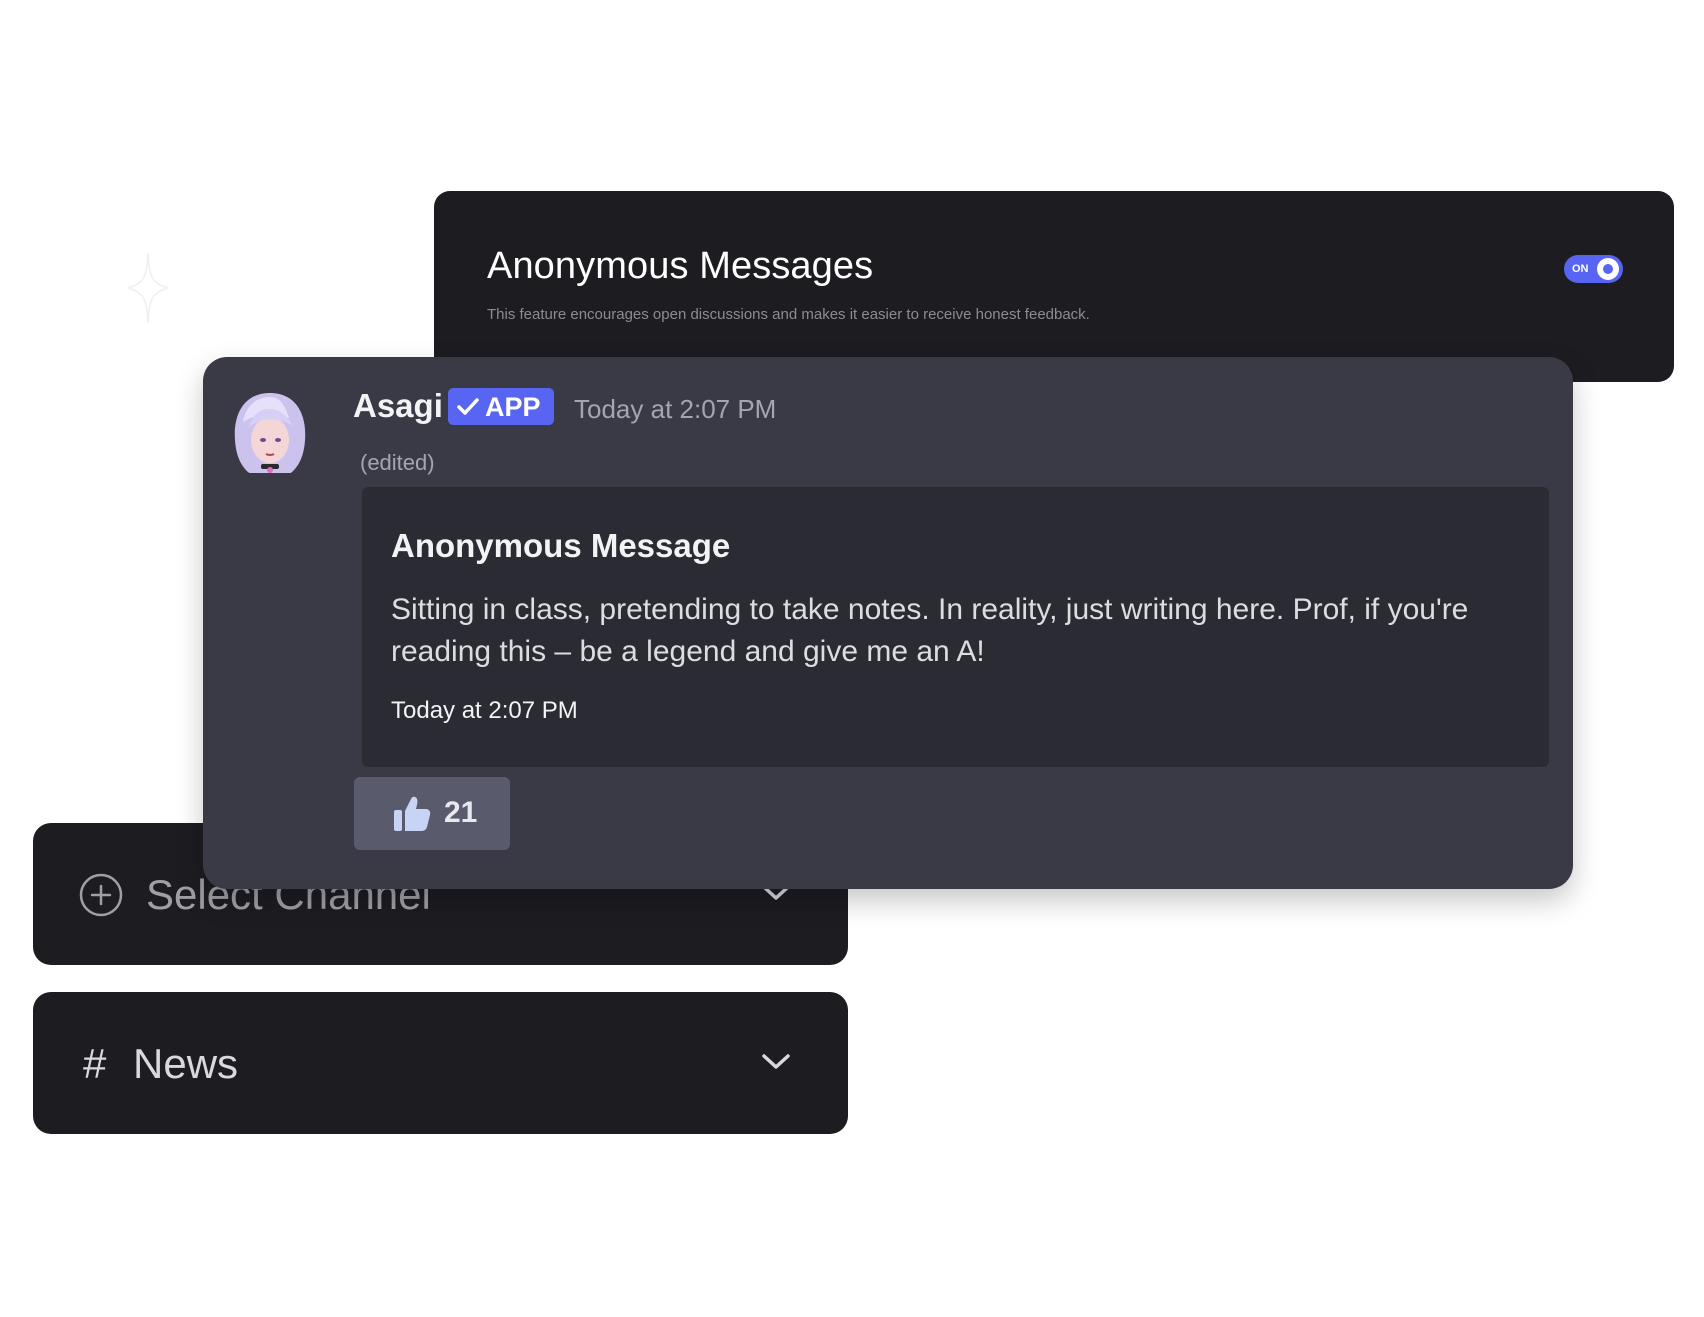 This screenshot has height=1317, width=1704. Describe the element at coordinates (412, 813) in the screenshot. I see `thumbs-up-icon` at that location.